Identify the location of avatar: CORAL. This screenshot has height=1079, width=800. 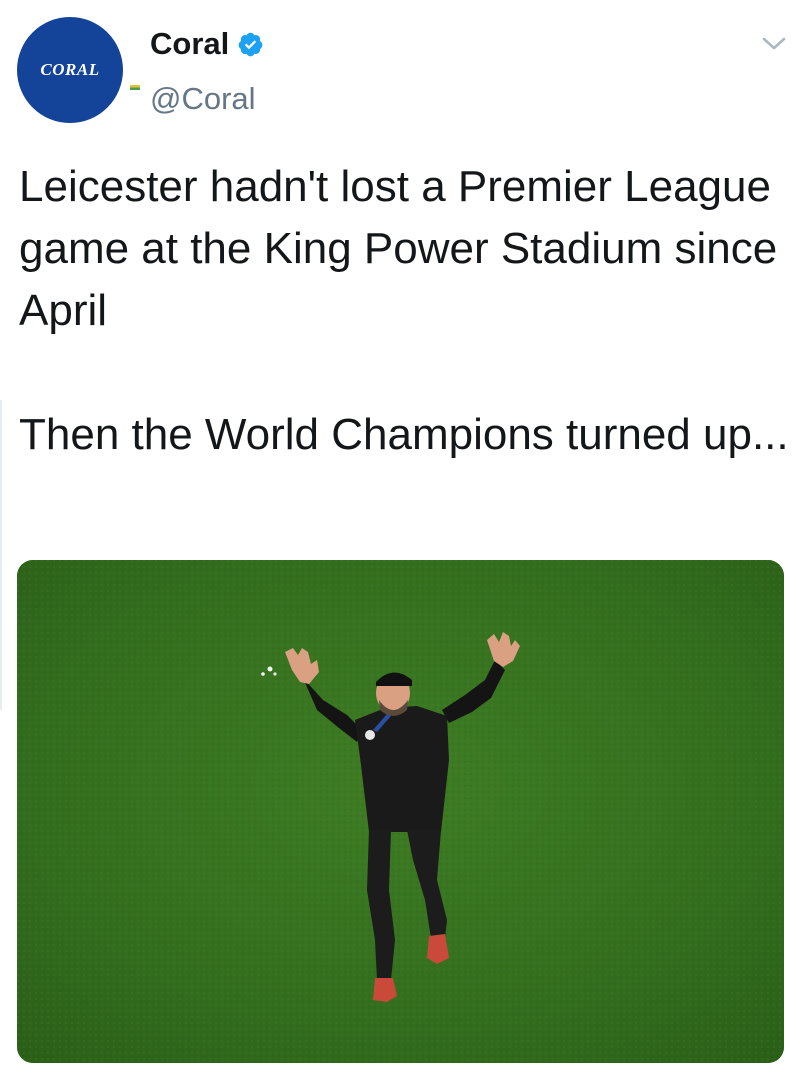
(78, 70).